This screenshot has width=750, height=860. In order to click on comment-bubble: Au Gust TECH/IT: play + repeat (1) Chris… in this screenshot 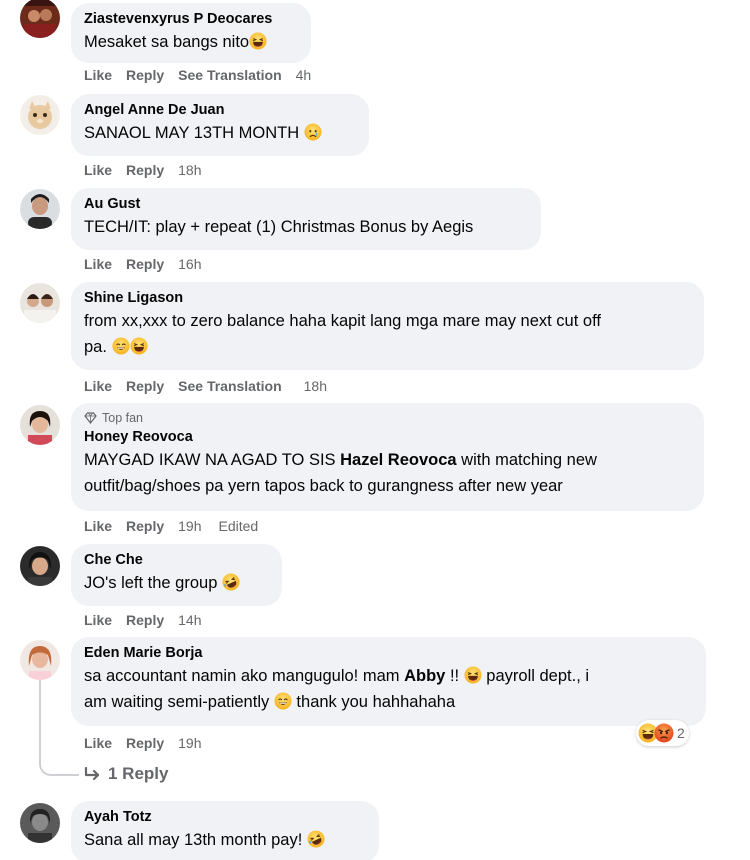, I will do `click(306, 219)`.